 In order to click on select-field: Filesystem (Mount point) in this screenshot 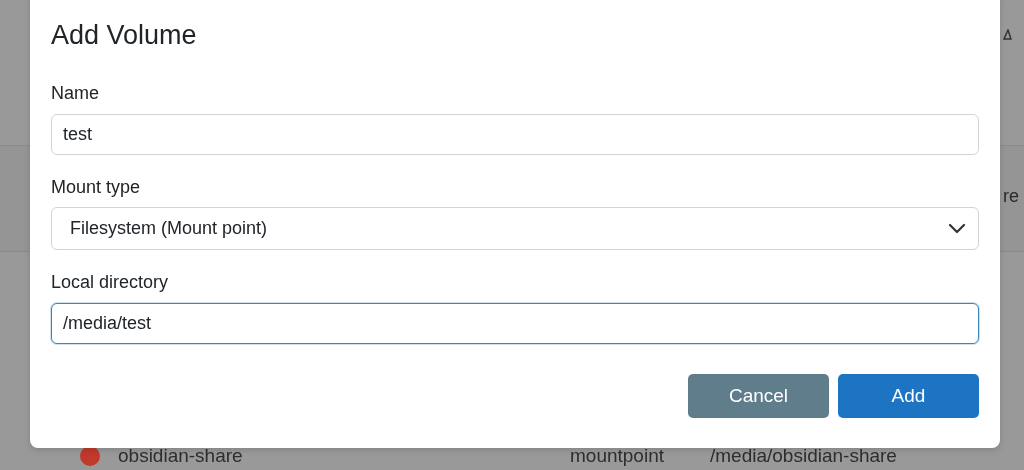, I will do `click(515, 229)`.